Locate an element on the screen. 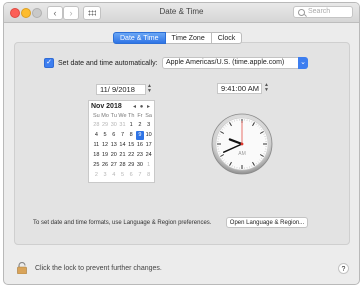 The image size is (363, 287). calendar-day: 27 is located at coordinates (113, 165).